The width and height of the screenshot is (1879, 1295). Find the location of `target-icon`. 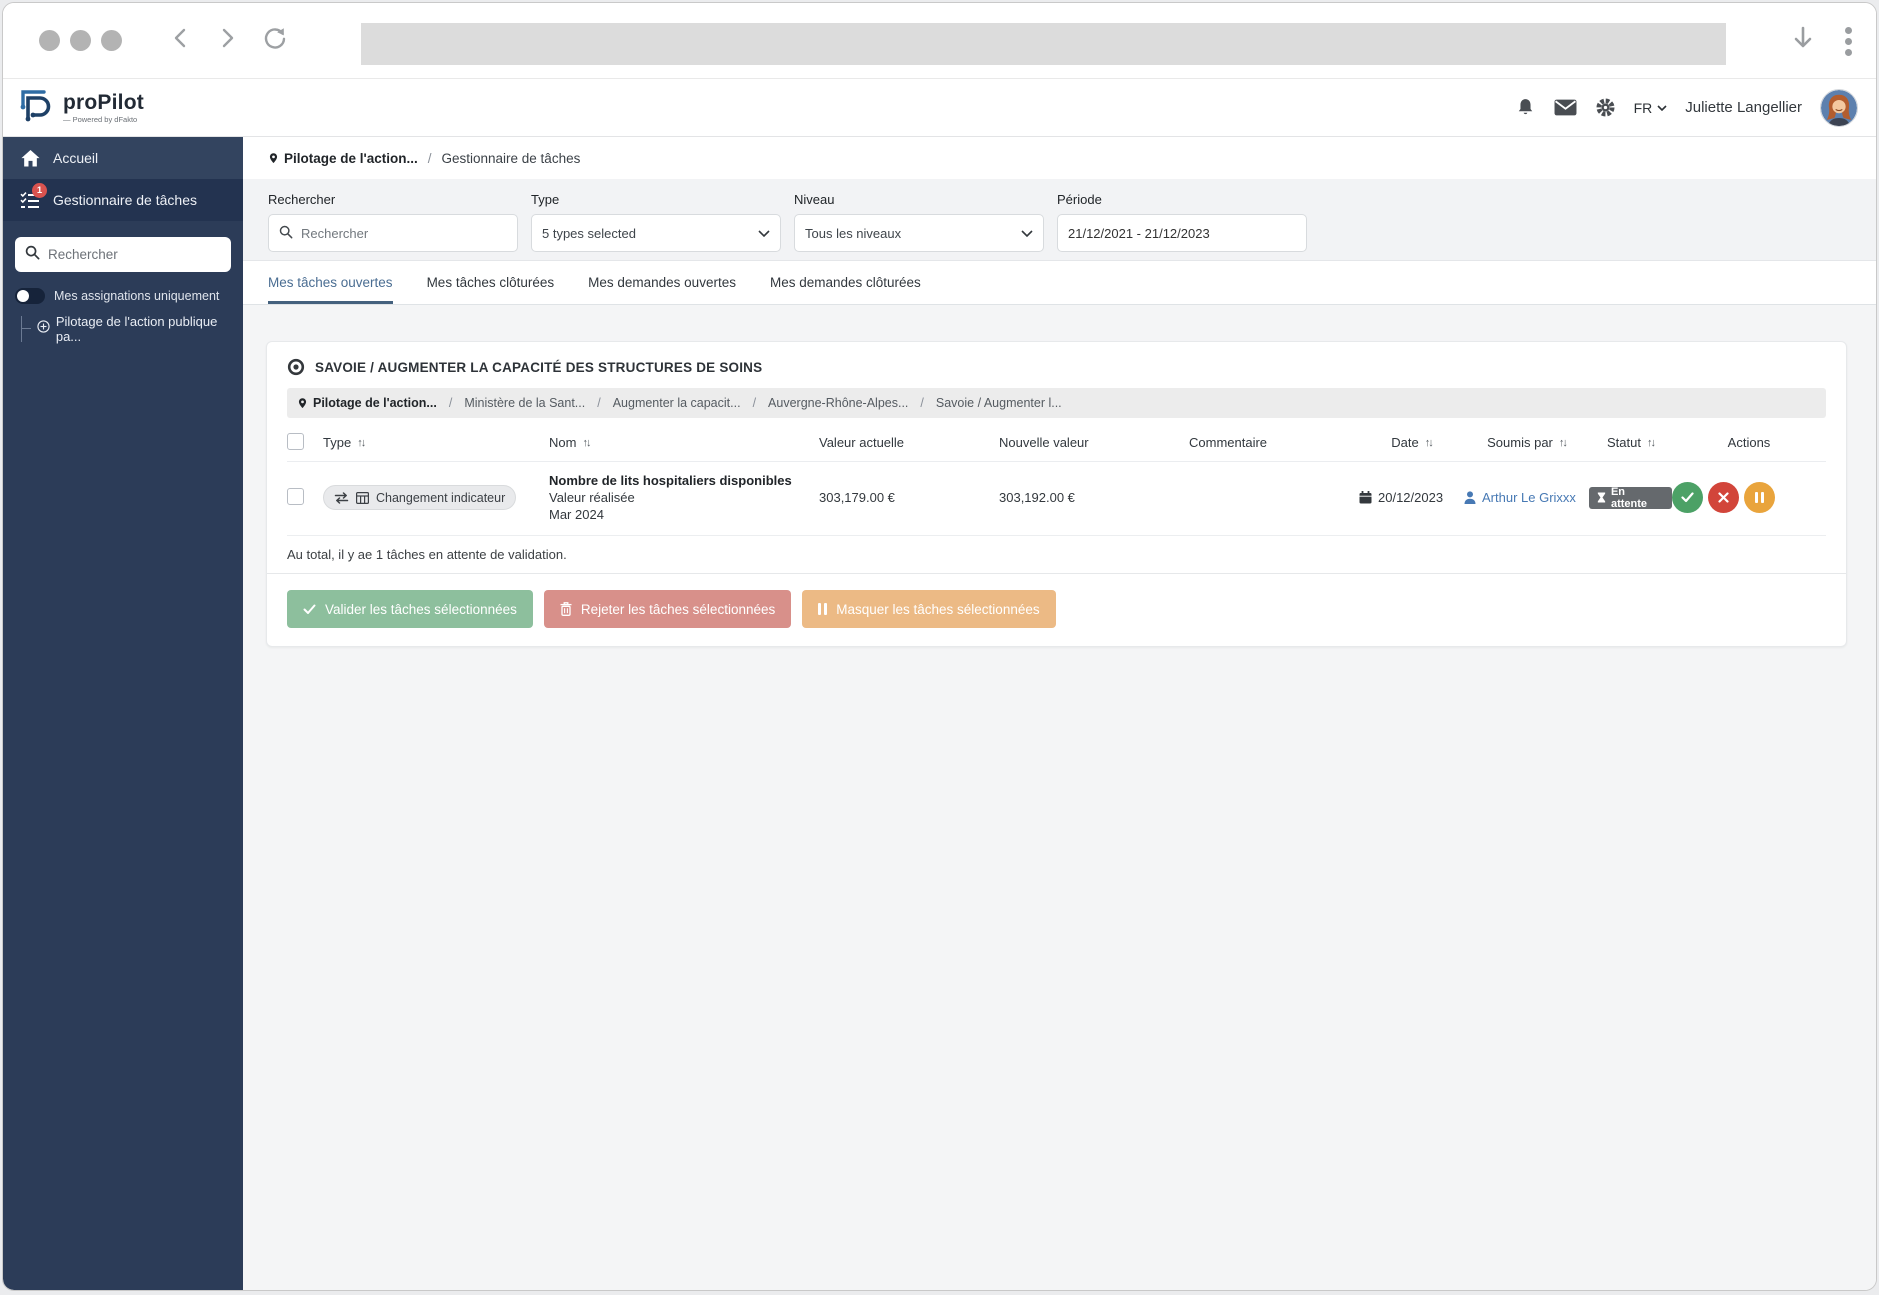

target-icon is located at coordinates (296, 367).